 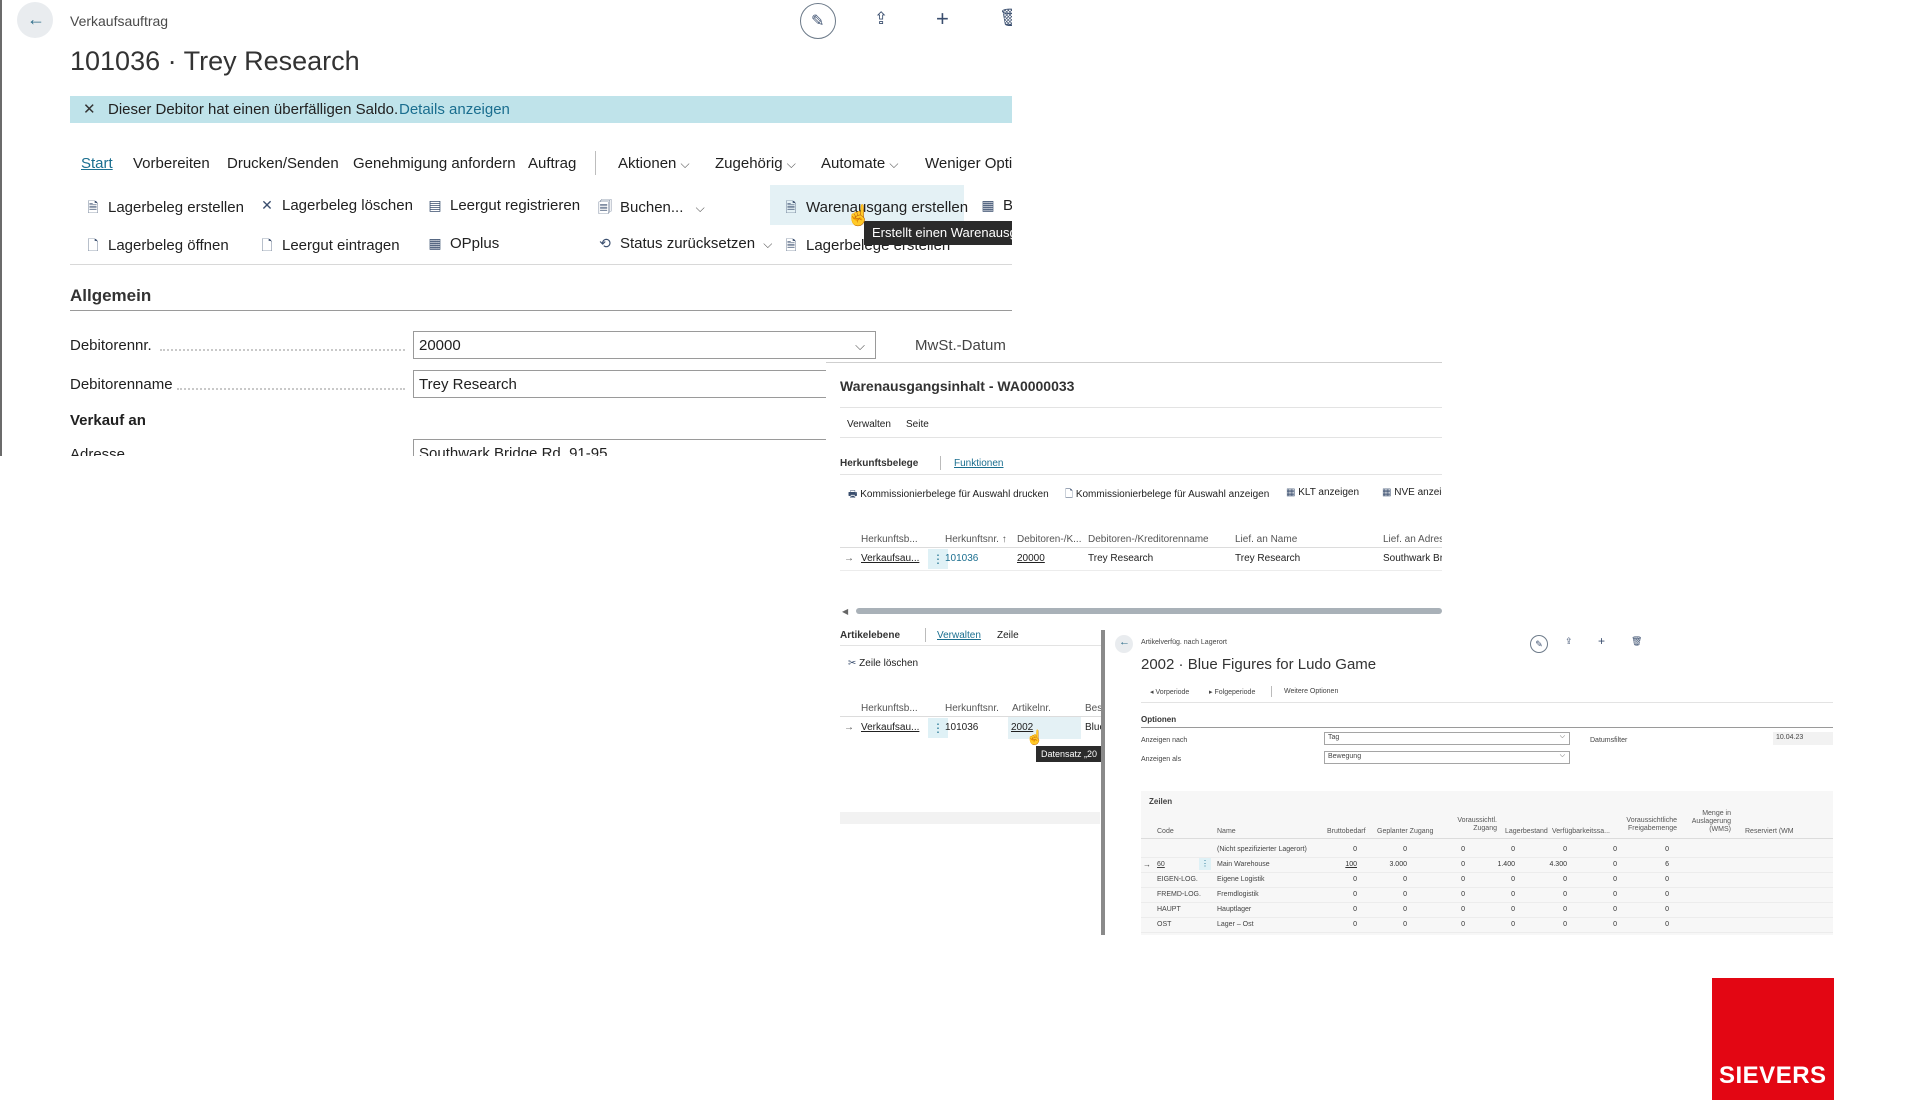 What do you see at coordinates (462, 243) in the screenshot?
I see `opplus-button: ▦ OPplus` at bounding box center [462, 243].